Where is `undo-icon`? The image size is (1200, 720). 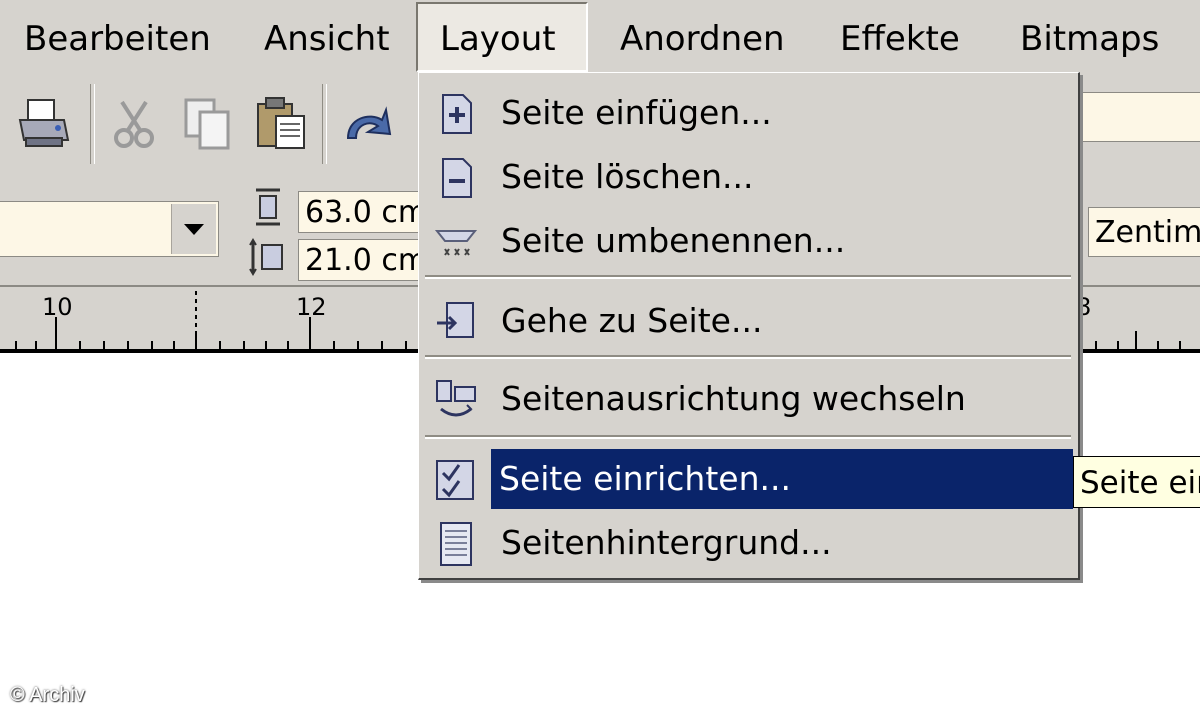 undo-icon is located at coordinates (366, 124).